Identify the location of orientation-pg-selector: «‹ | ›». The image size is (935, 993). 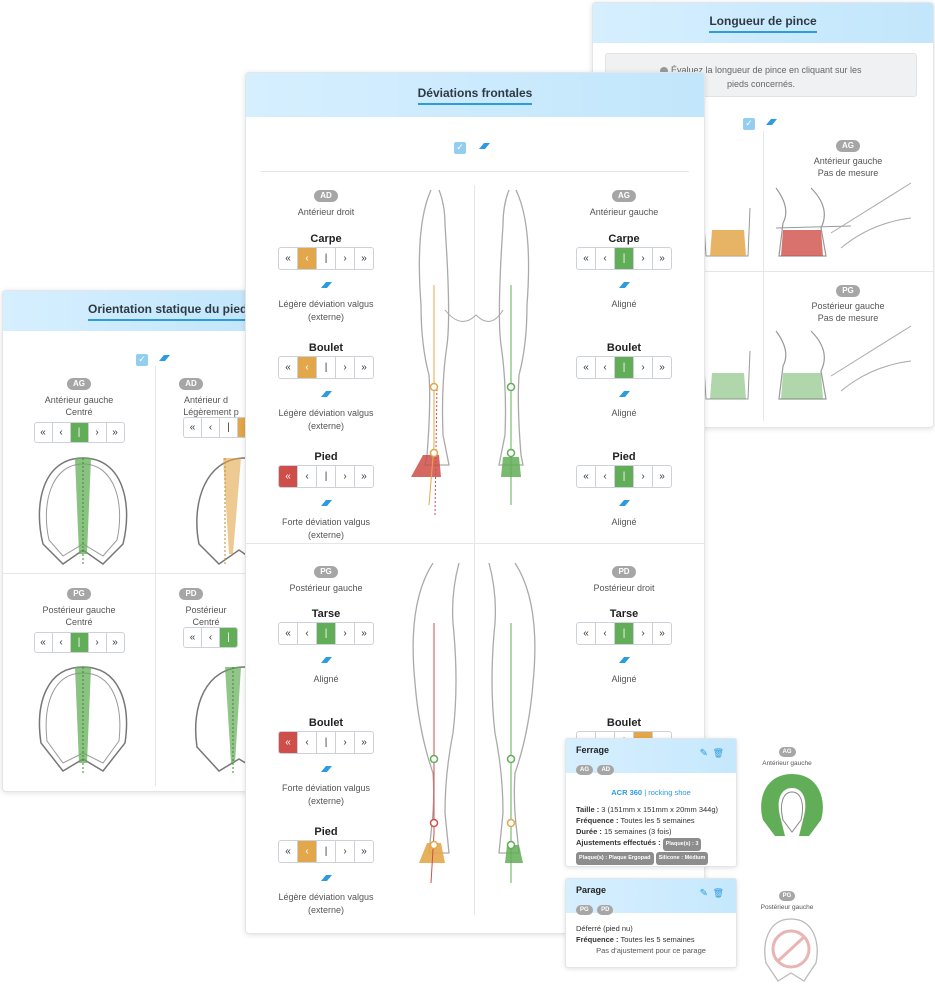
(79, 642).